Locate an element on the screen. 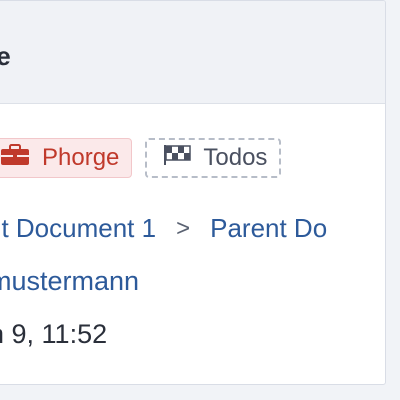 The width and height of the screenshot is (400, 400). checkered-flag-icon is located at coordinates (177, 158).